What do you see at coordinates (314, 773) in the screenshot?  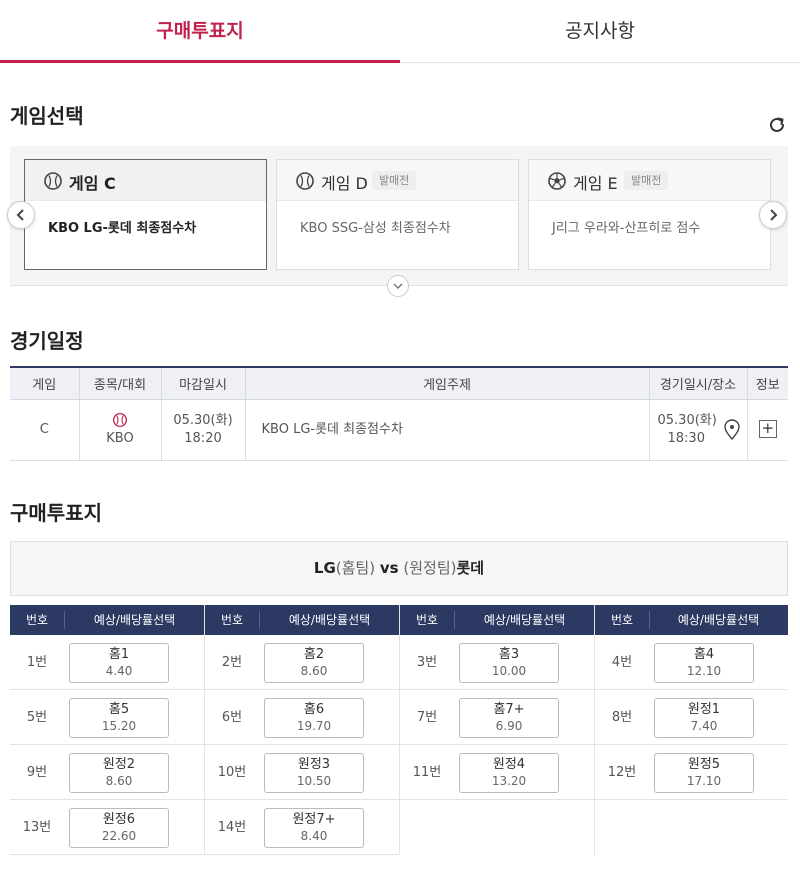 I see `bet-option-button: 원정3 10.50` at bounding box center [314, 773].